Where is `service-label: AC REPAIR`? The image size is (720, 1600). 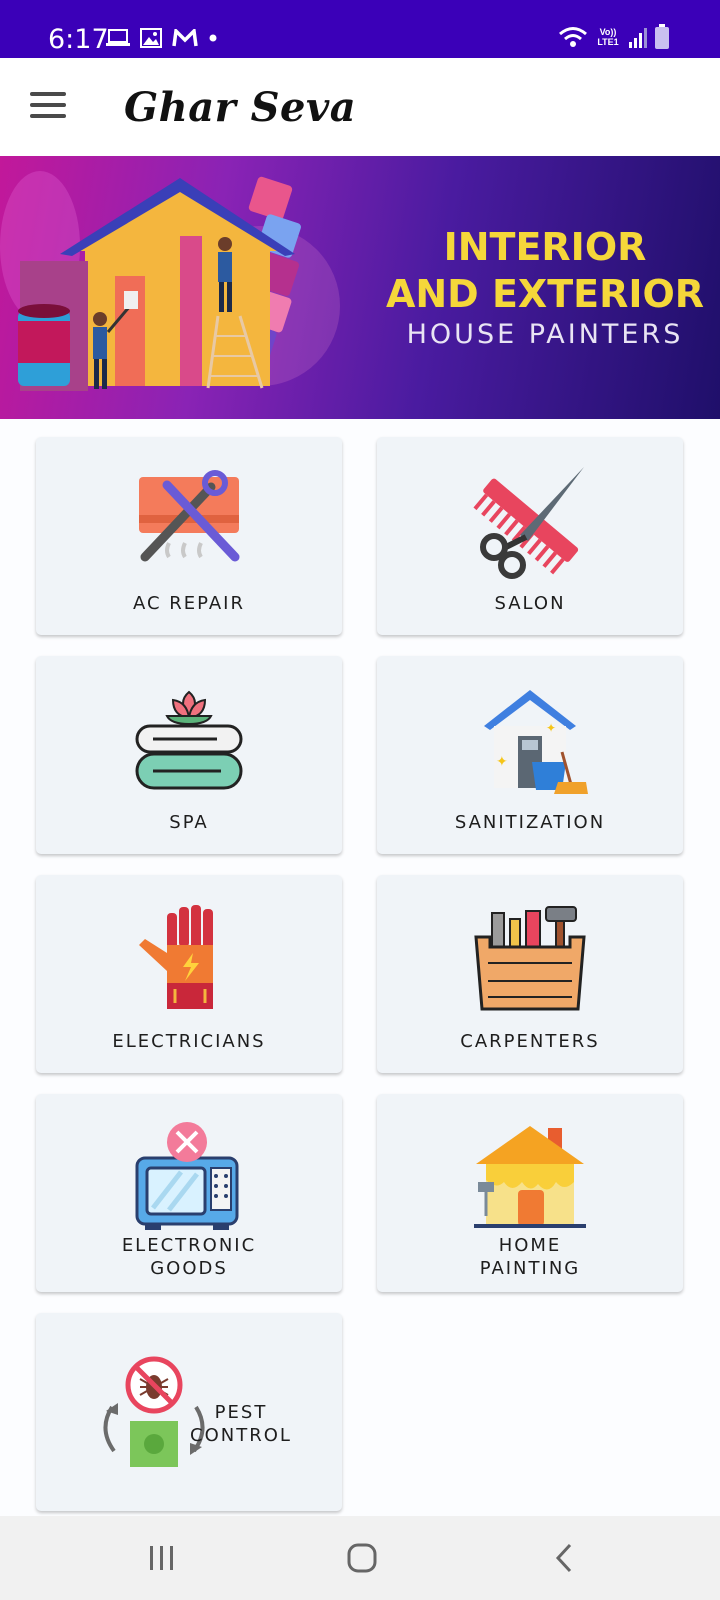
service-label: AC REPAIR is located at coordinates (189, 603).